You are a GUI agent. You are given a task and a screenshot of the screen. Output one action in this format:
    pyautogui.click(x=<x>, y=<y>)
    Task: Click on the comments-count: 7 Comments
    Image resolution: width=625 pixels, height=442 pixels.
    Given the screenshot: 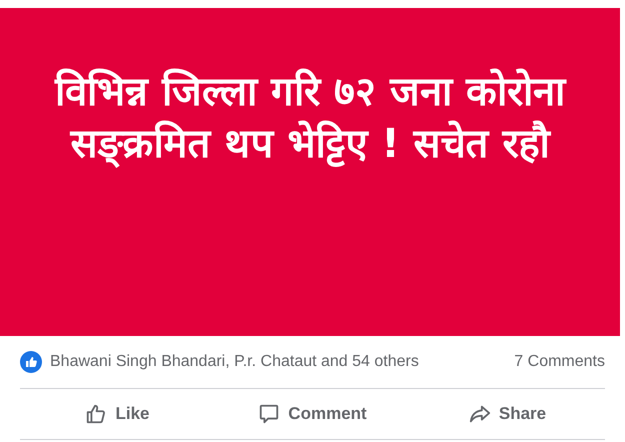 What is the action you would take?
    pyautogui.click(x=559, y=362)
    